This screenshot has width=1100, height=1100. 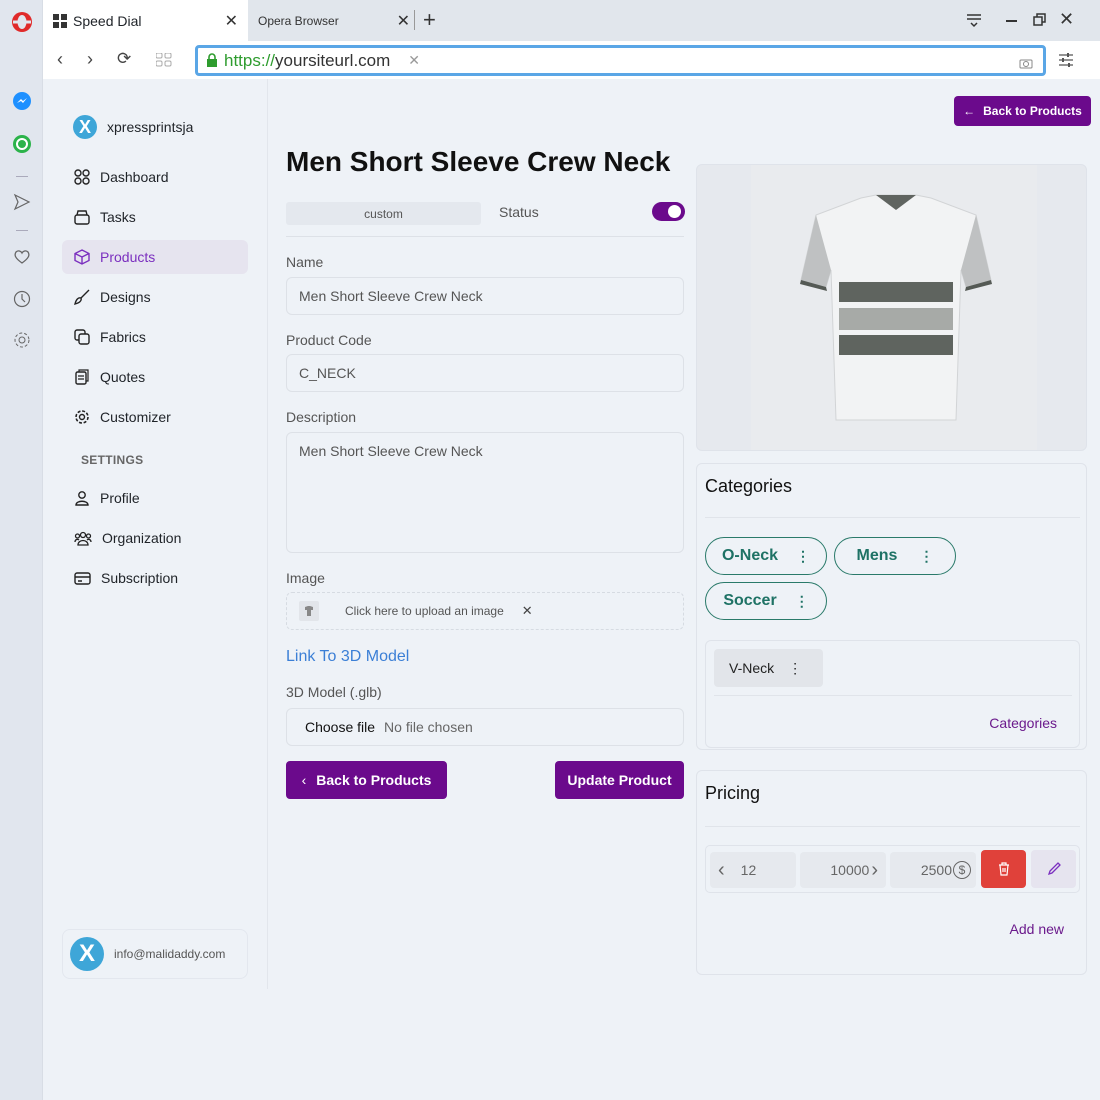 I want to click on available-category-item: V-Neck ⋮, so click(x=768, y=668).